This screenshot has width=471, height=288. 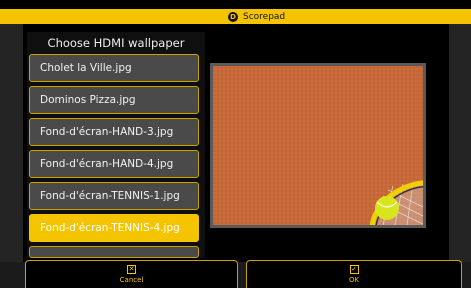 What do you see at coordinates (233, 16) in the screenshot?
I see `scorepad-logo-icon: D` at bounding box center [233, 16].